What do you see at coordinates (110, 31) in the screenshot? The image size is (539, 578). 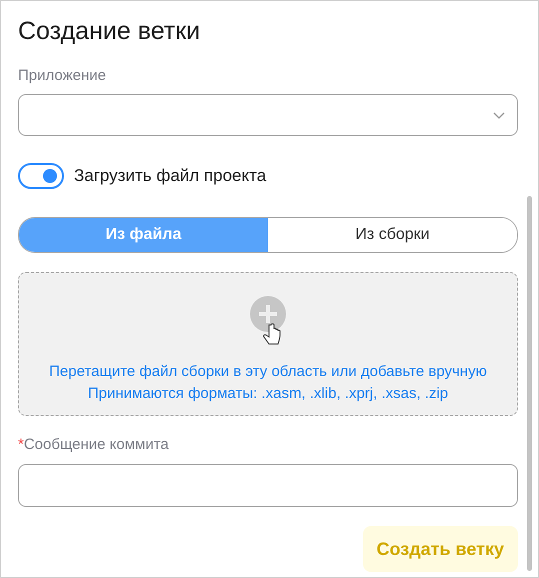 I see `dialog-title: Создание ветки` at bounding box center [110, 31].